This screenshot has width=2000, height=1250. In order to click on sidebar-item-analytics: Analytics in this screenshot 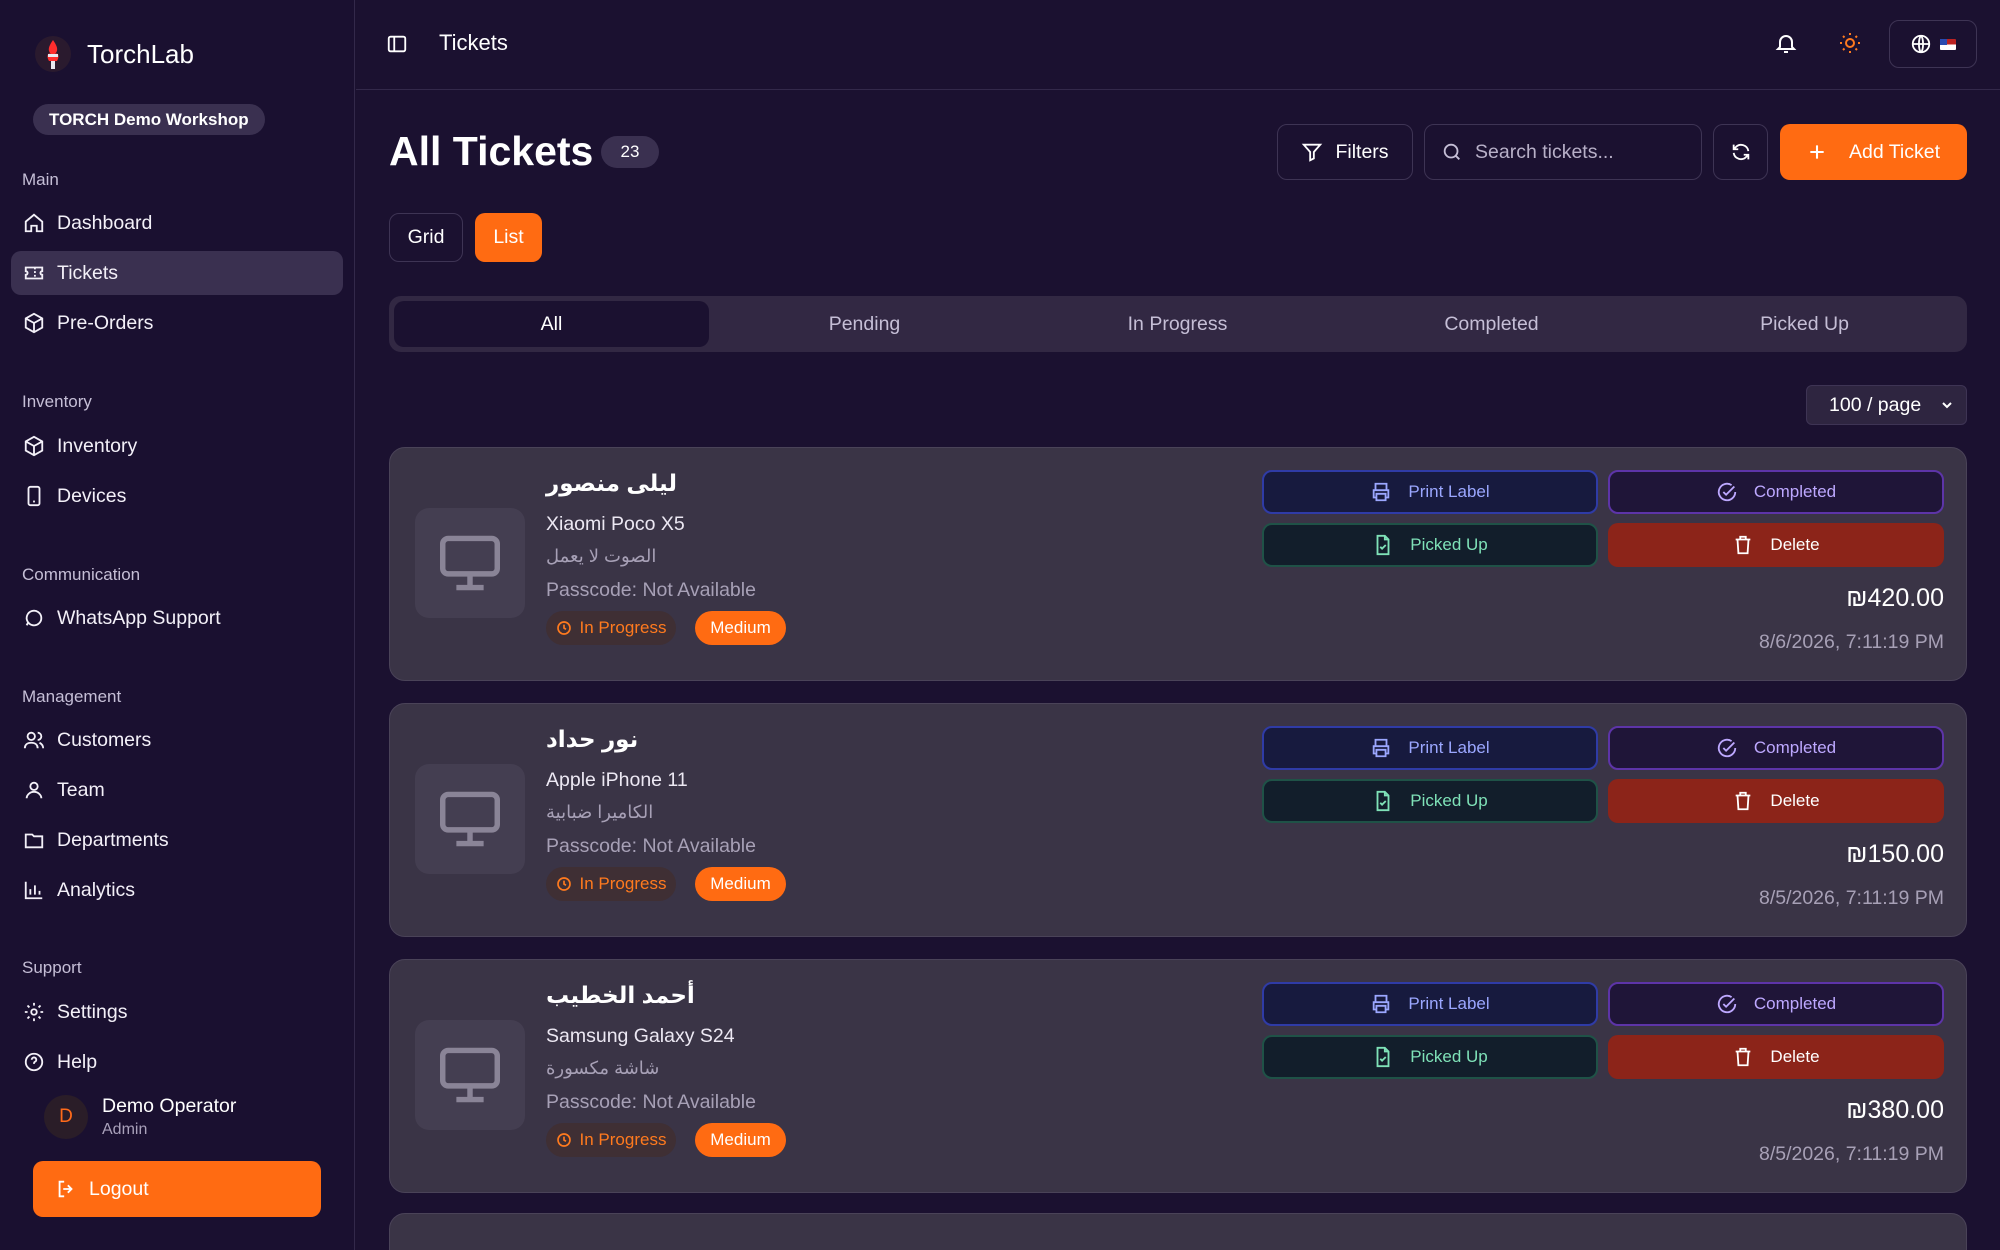, I will do `click(177, 890)`.